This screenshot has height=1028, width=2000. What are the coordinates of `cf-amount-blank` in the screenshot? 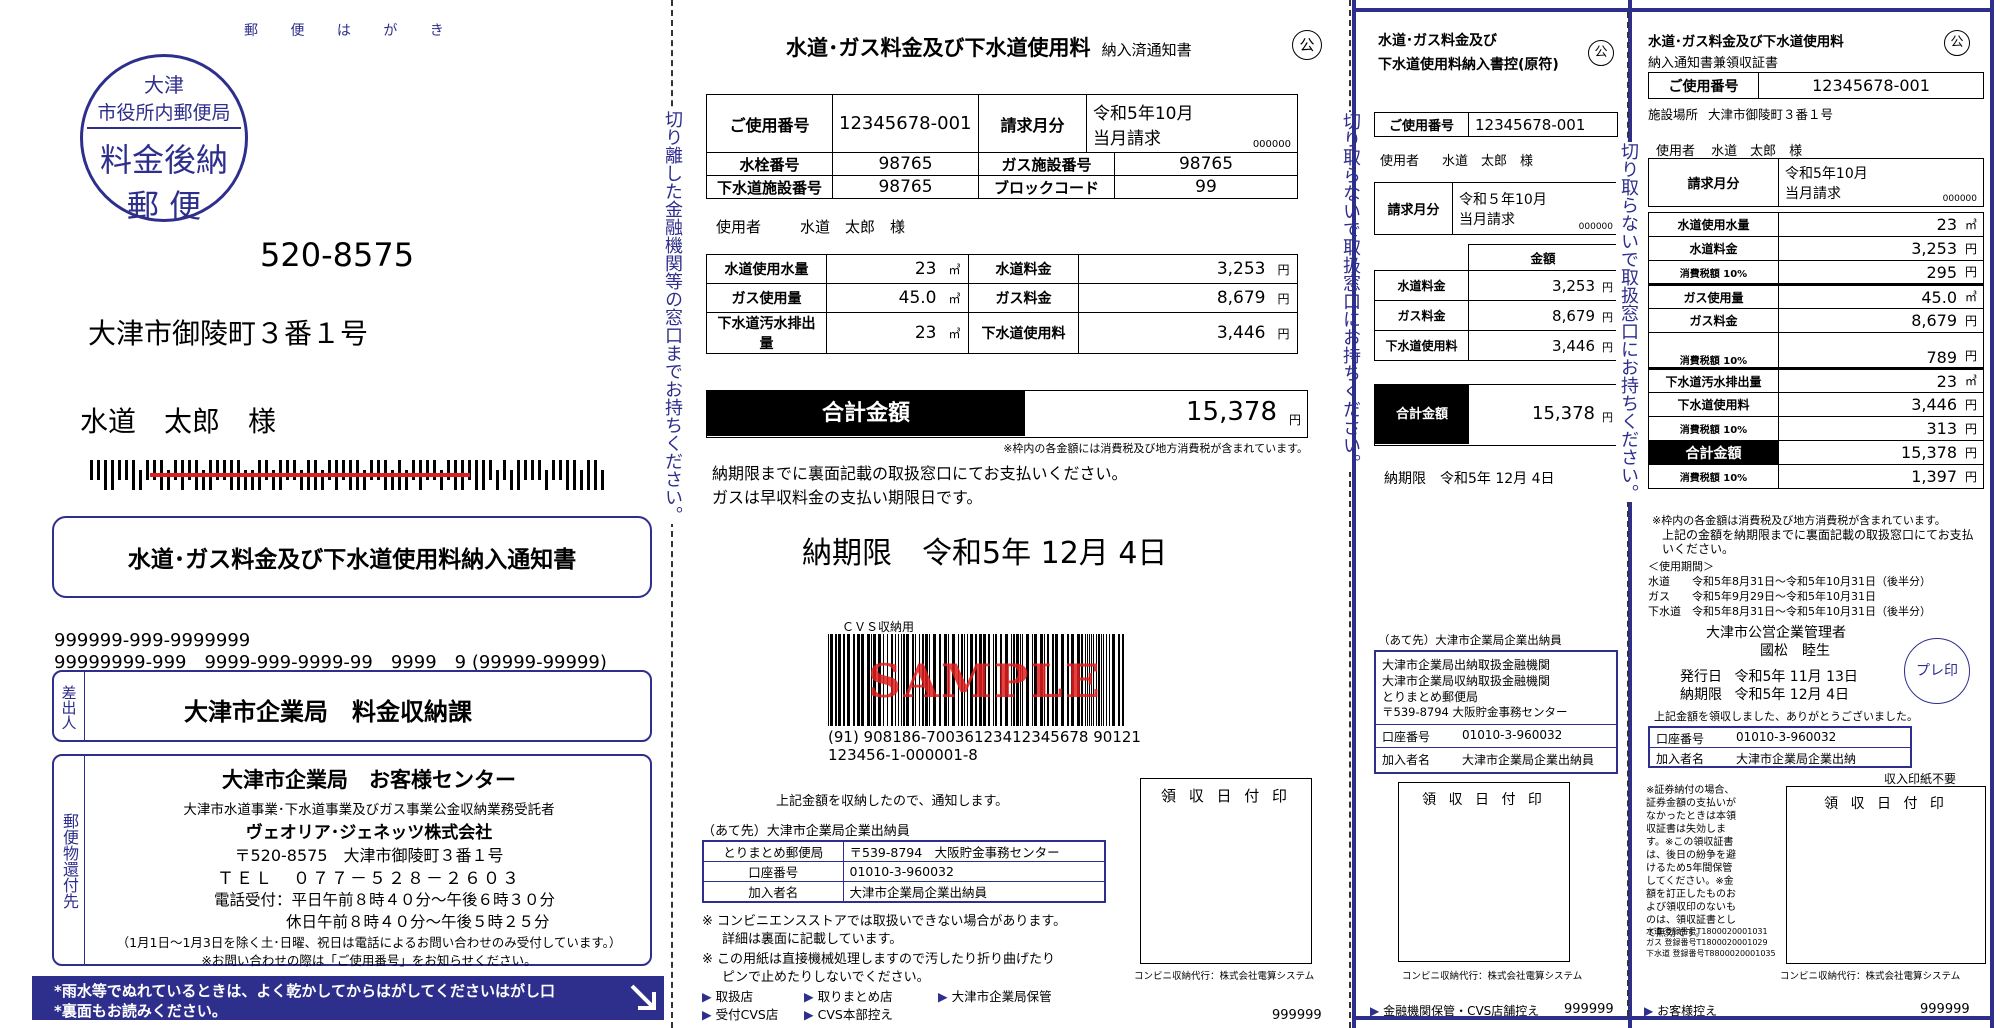 It's located at (1421, 257).